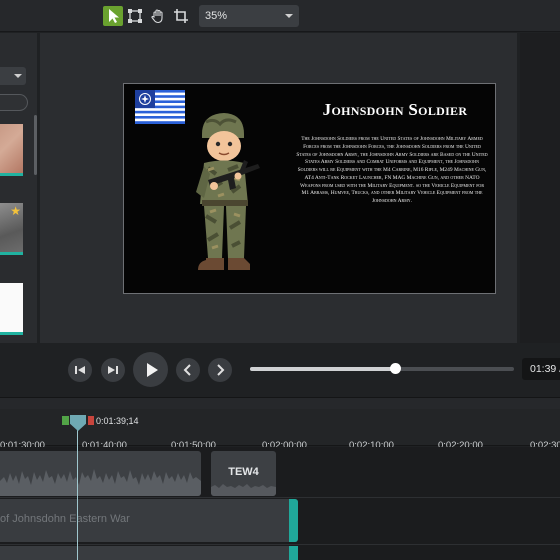 The height and width of the screenshot is (560, 560). I want to click on chevron-left-icon, so click(187, 370).